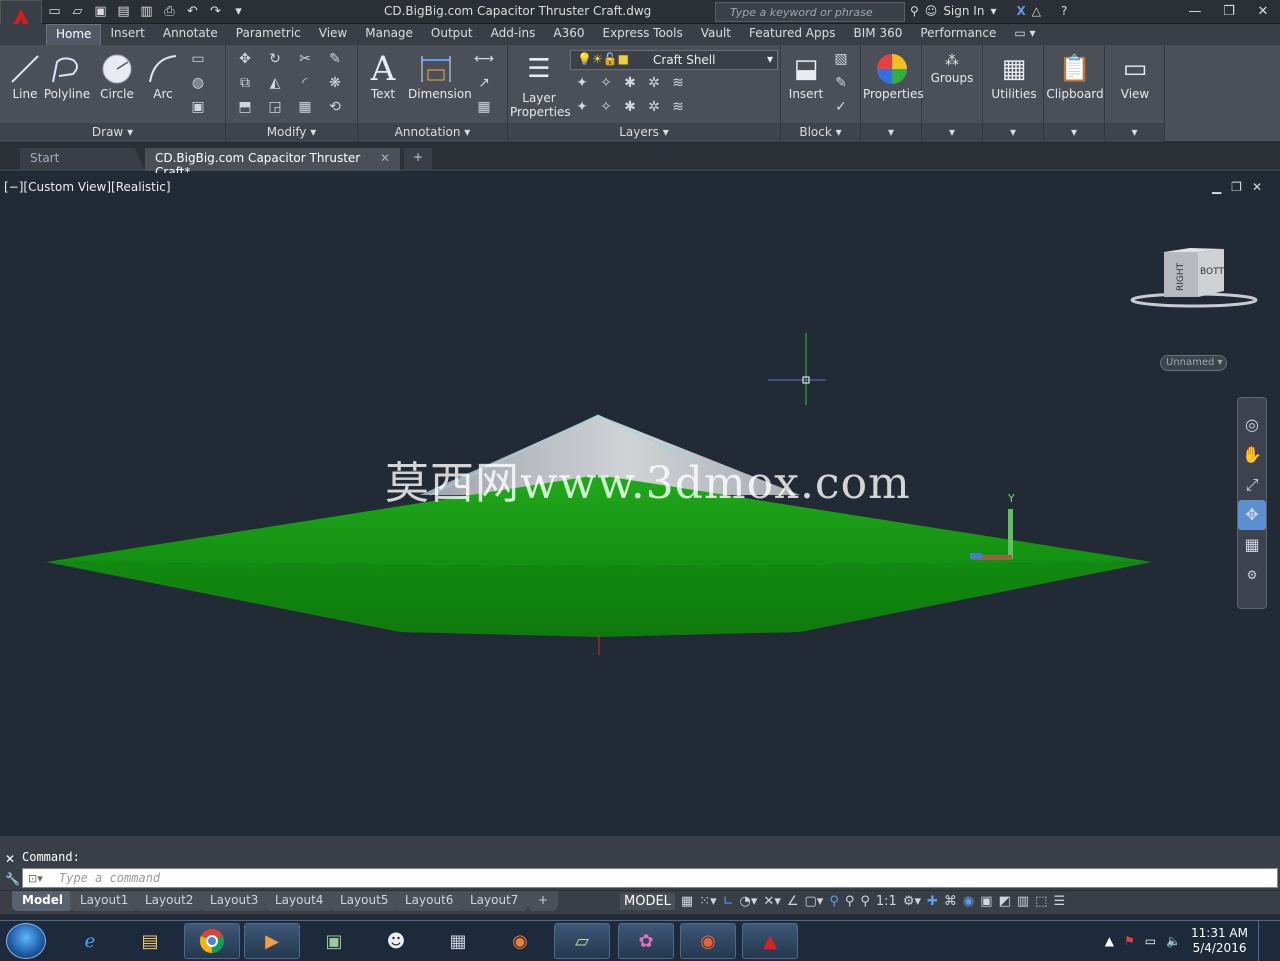  I want to click on modify-panel-title: Modify ▾, so click(291, 132).